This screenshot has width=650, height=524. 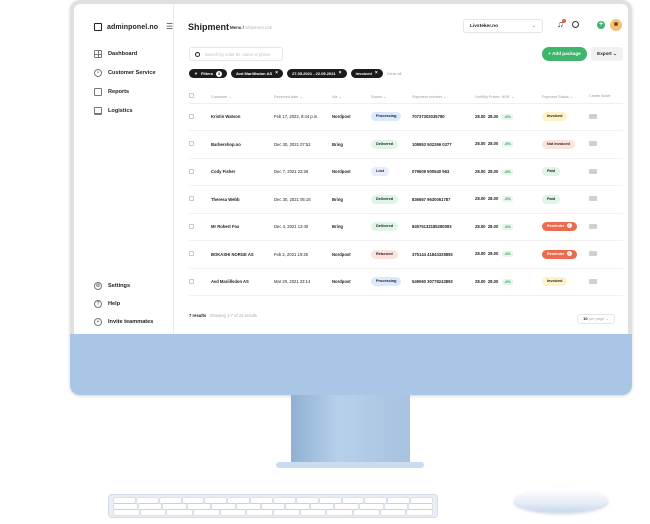 I want to click on results-count: 7 results, so click(x=198, y=315).